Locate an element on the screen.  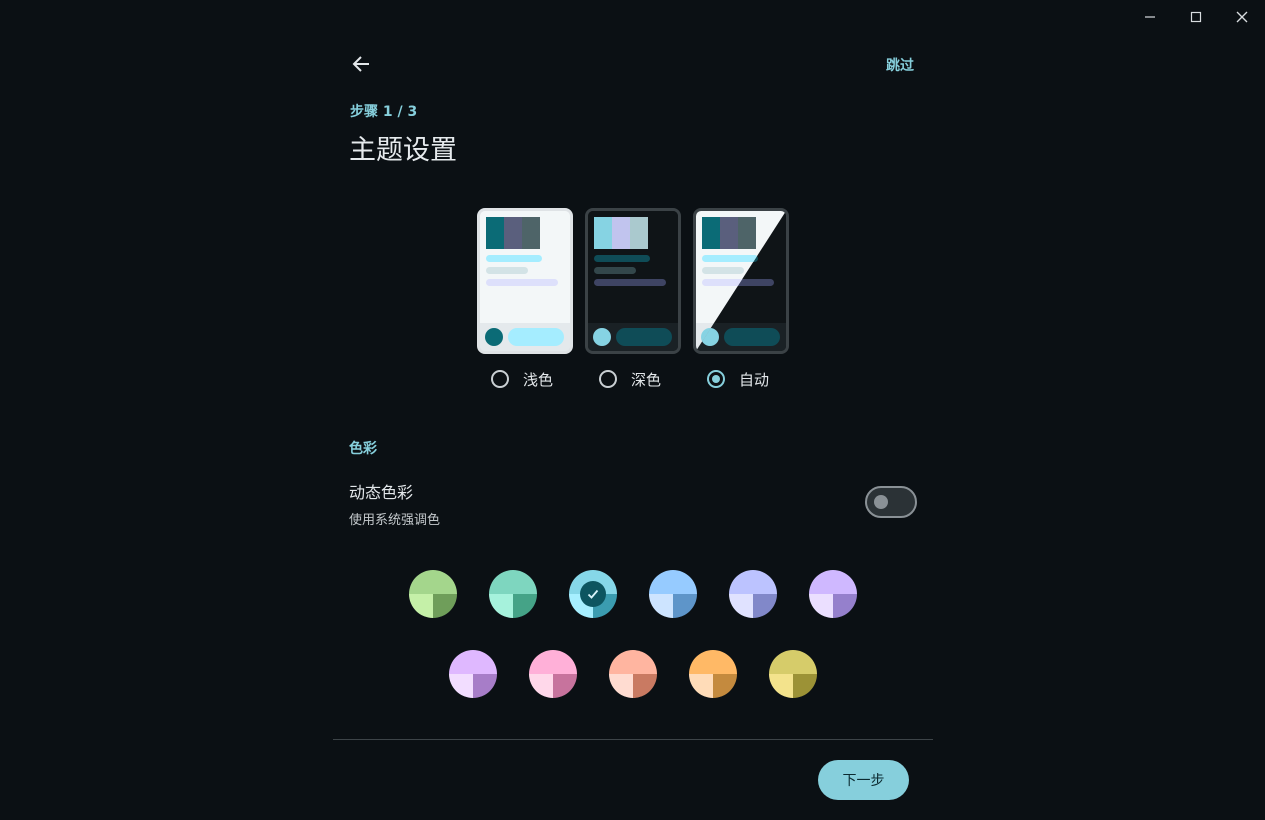
color-swatch-olive is located at coordinates (793, 674).